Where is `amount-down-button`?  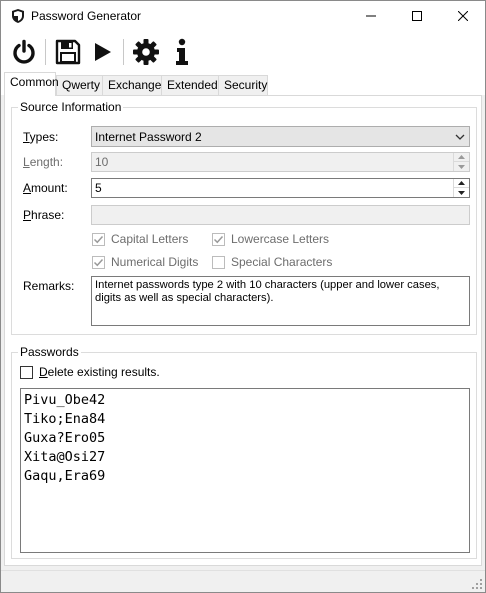 amount-down-button is located at coordinates (461, 192).